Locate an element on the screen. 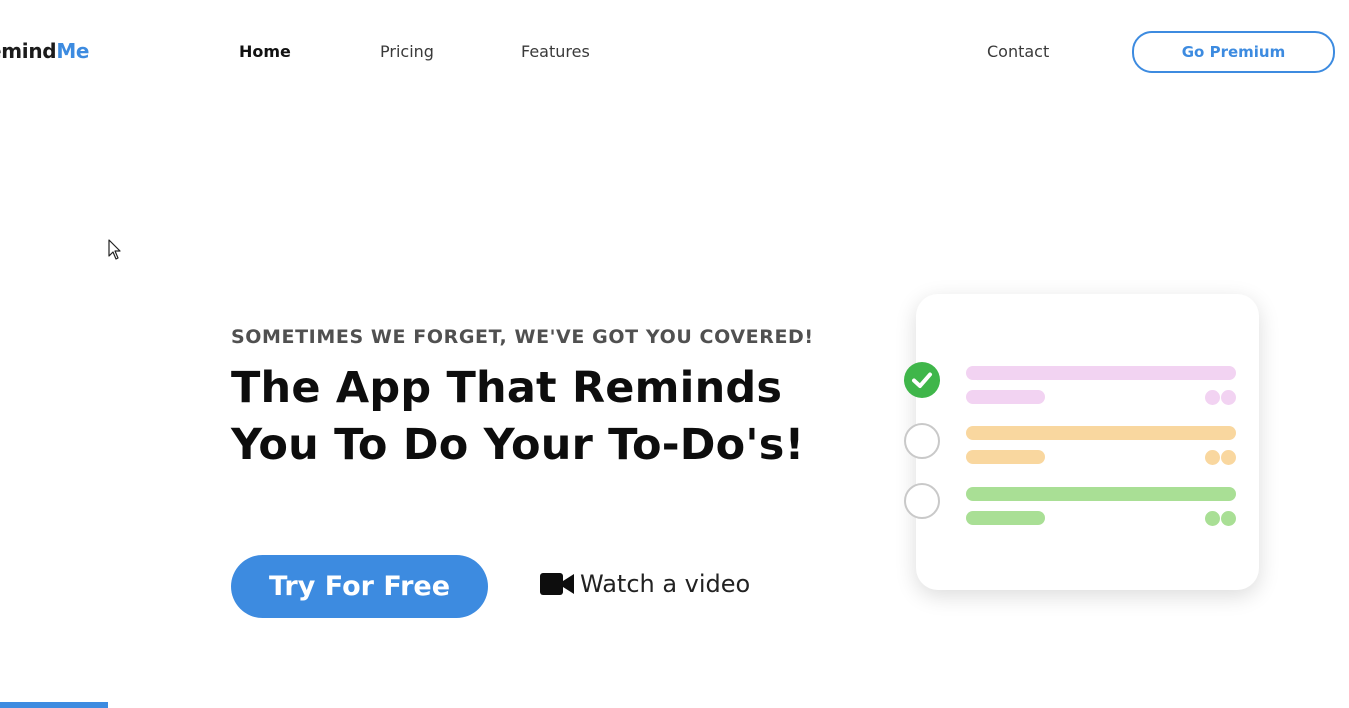 The width and height of the screenshot is (1349, 708). todo-card-illustration is located at coordinates (1087, 442).